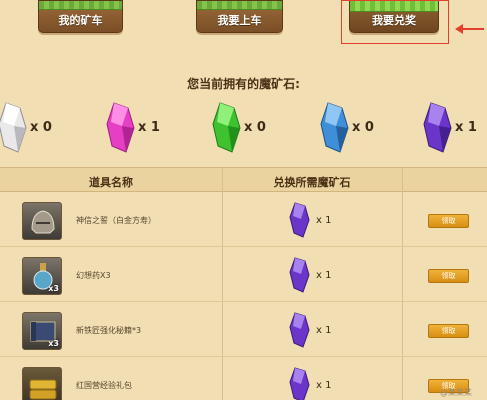  What do you see at coordinates (104, 385) in the screenshot?
I see `item-name: 红国营经验礼包` at bounding box center [104, 385].